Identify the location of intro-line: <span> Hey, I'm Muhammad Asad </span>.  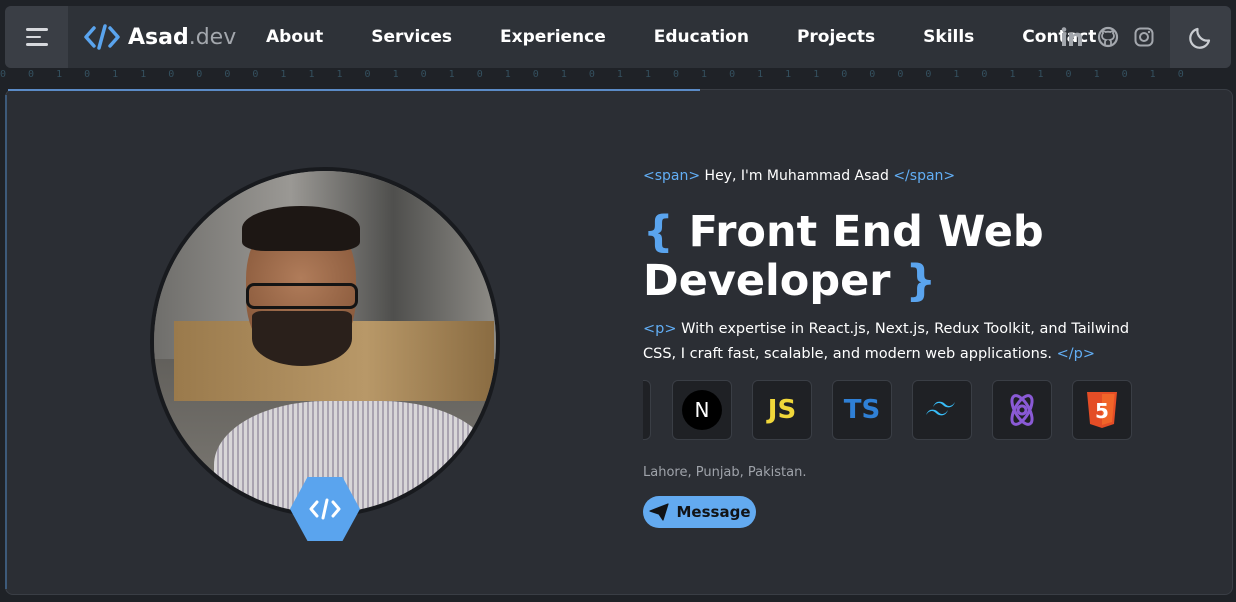
(799, 176).